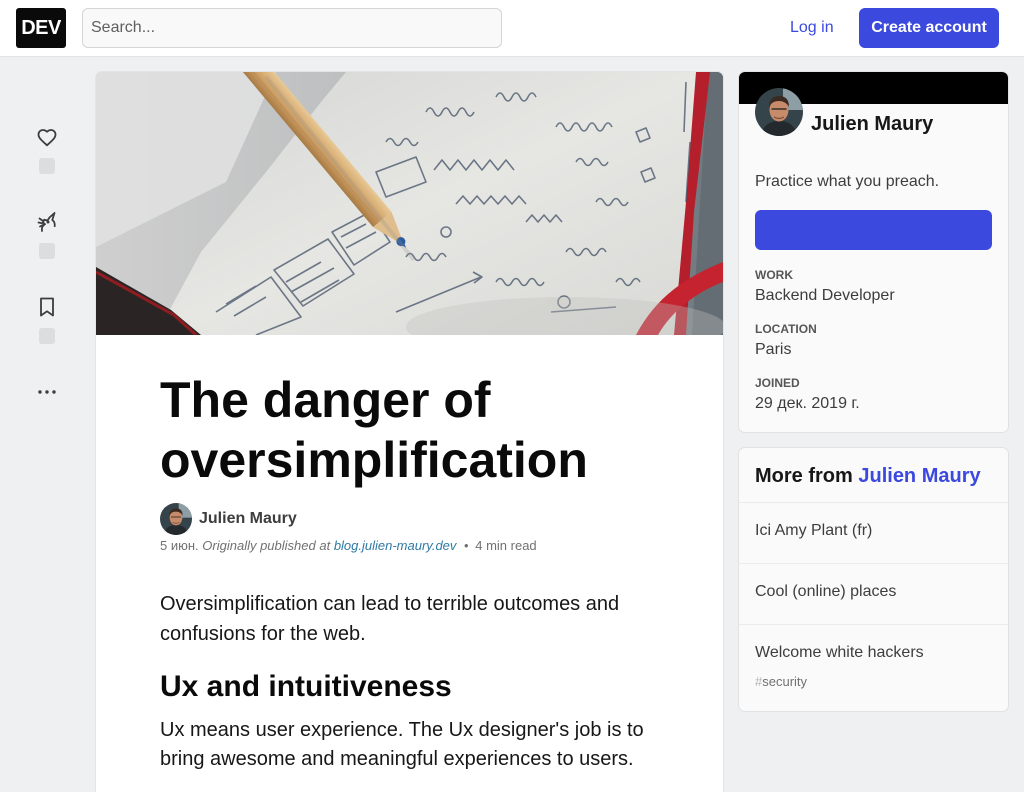  Describe the element at coordinates (873, 682) in the screenshot. I see `tag-security: #security` at that location.